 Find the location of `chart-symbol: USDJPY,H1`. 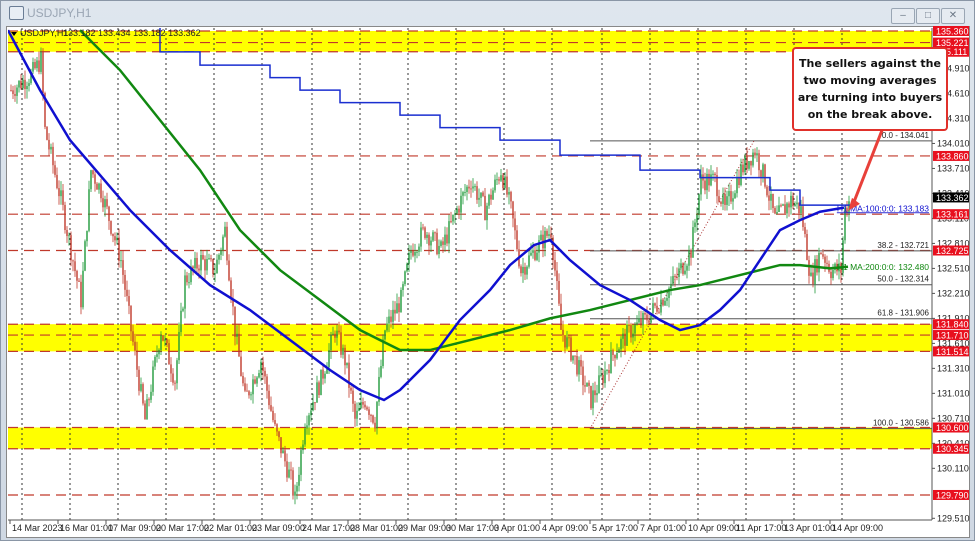

chart-symbol: USDJPY,H1 is located at coordinates (44, 33).